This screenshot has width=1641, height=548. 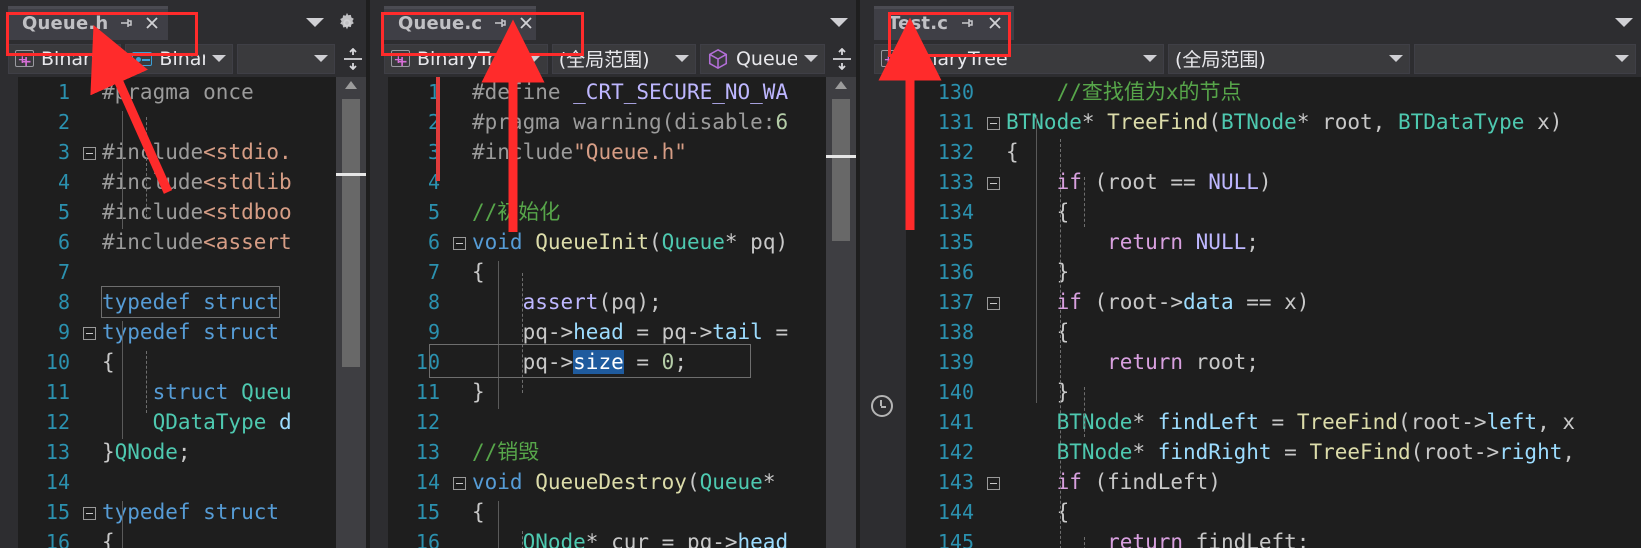 What do you see at coordinates (1273, 332) in the screenshot?
I see `code-line: 138 {` at bounding box center [1273, 332].